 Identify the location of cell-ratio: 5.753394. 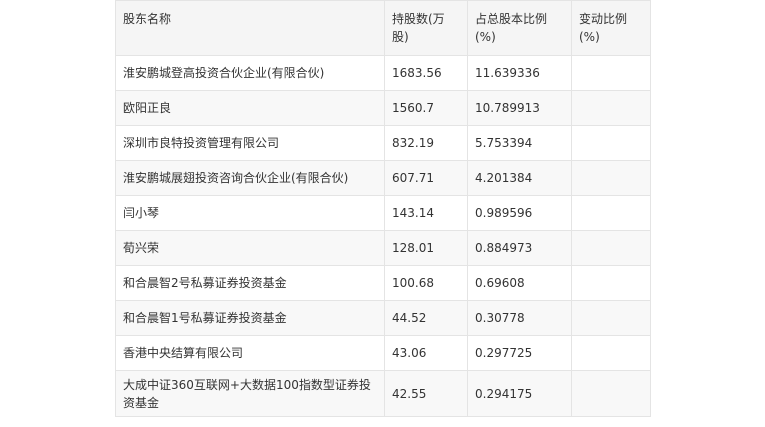
(519, 143).